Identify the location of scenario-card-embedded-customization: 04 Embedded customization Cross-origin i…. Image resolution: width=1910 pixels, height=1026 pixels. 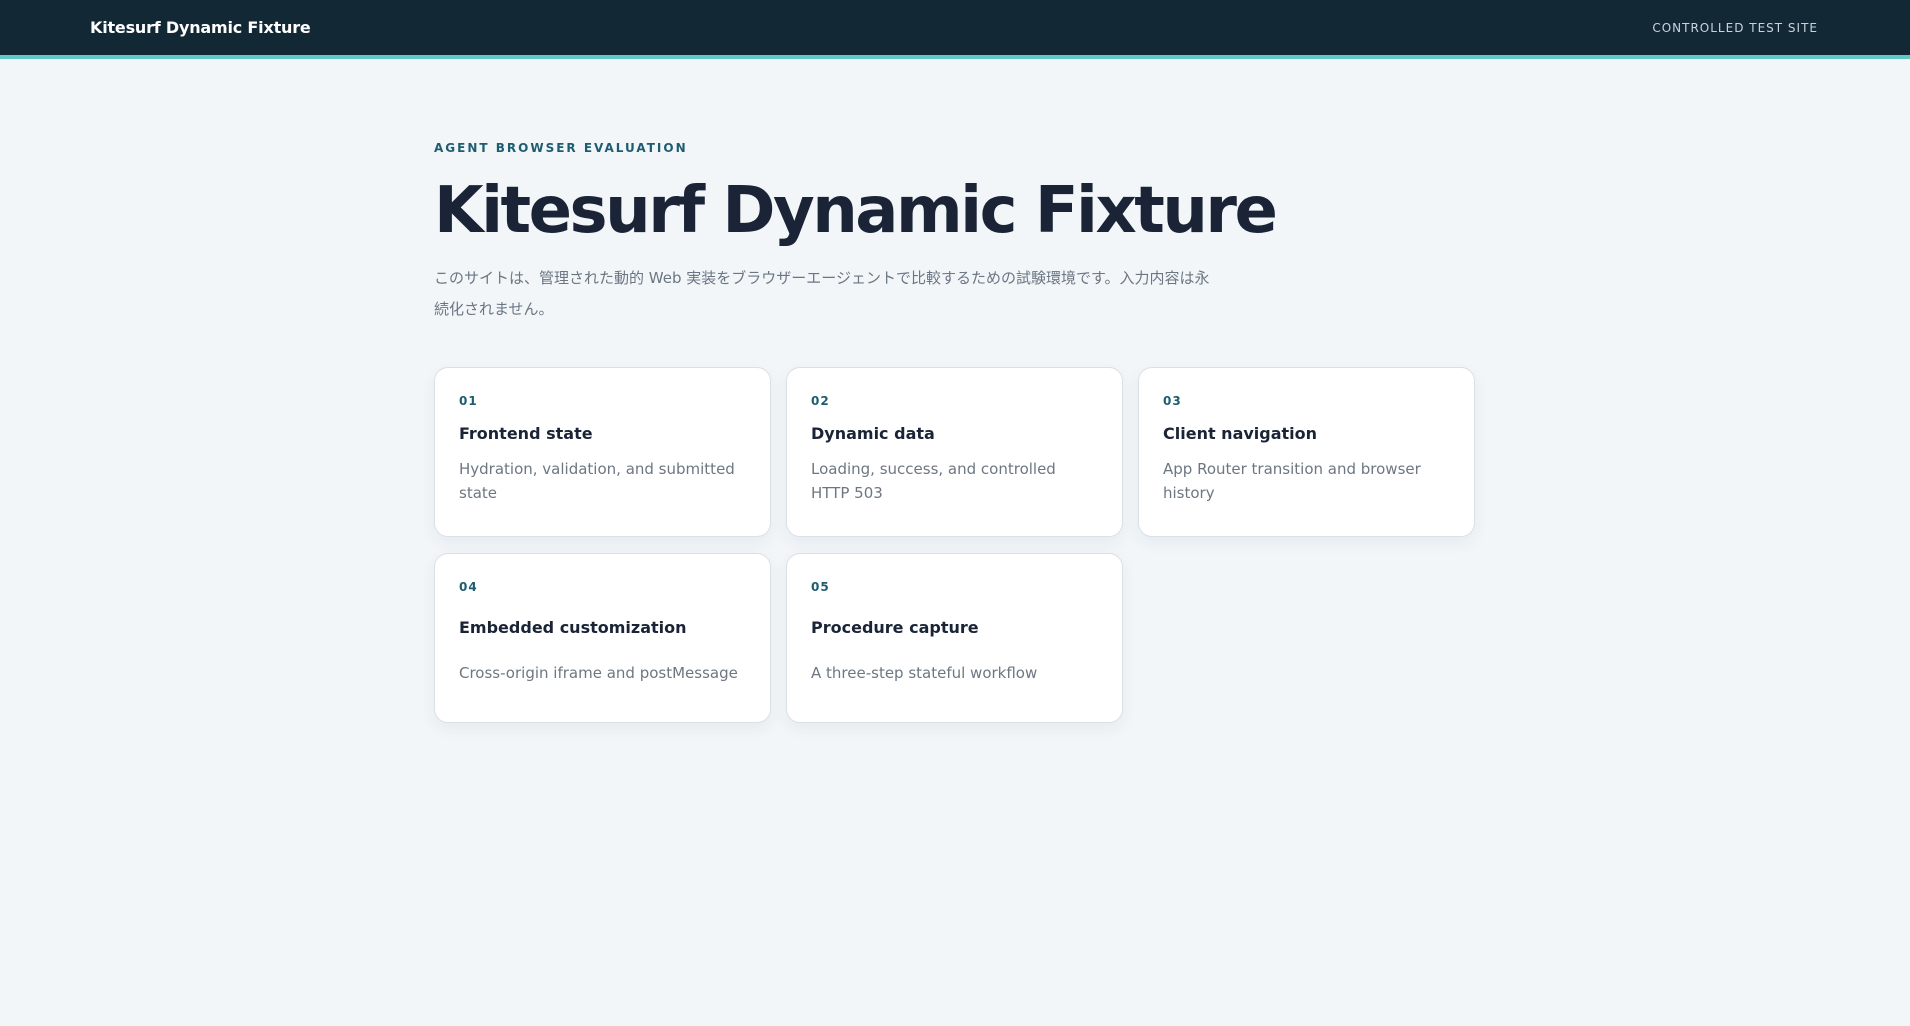
(602, 638).